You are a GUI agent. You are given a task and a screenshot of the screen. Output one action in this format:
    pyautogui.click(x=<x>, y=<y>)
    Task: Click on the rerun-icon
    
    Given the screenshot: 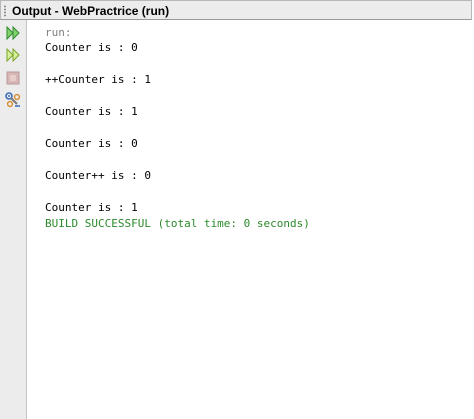 What is the action you would take?
    pyautogui.click(x=13, y=33)
    